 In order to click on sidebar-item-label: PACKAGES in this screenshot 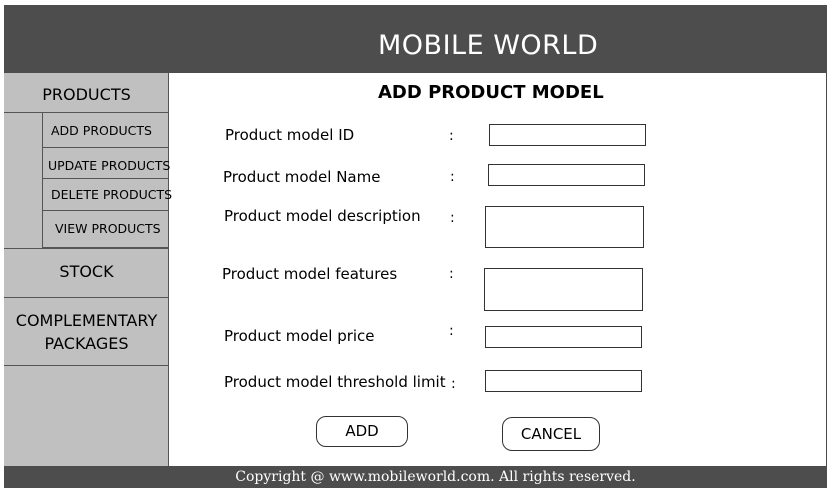, I will do `click(86, 343)`.